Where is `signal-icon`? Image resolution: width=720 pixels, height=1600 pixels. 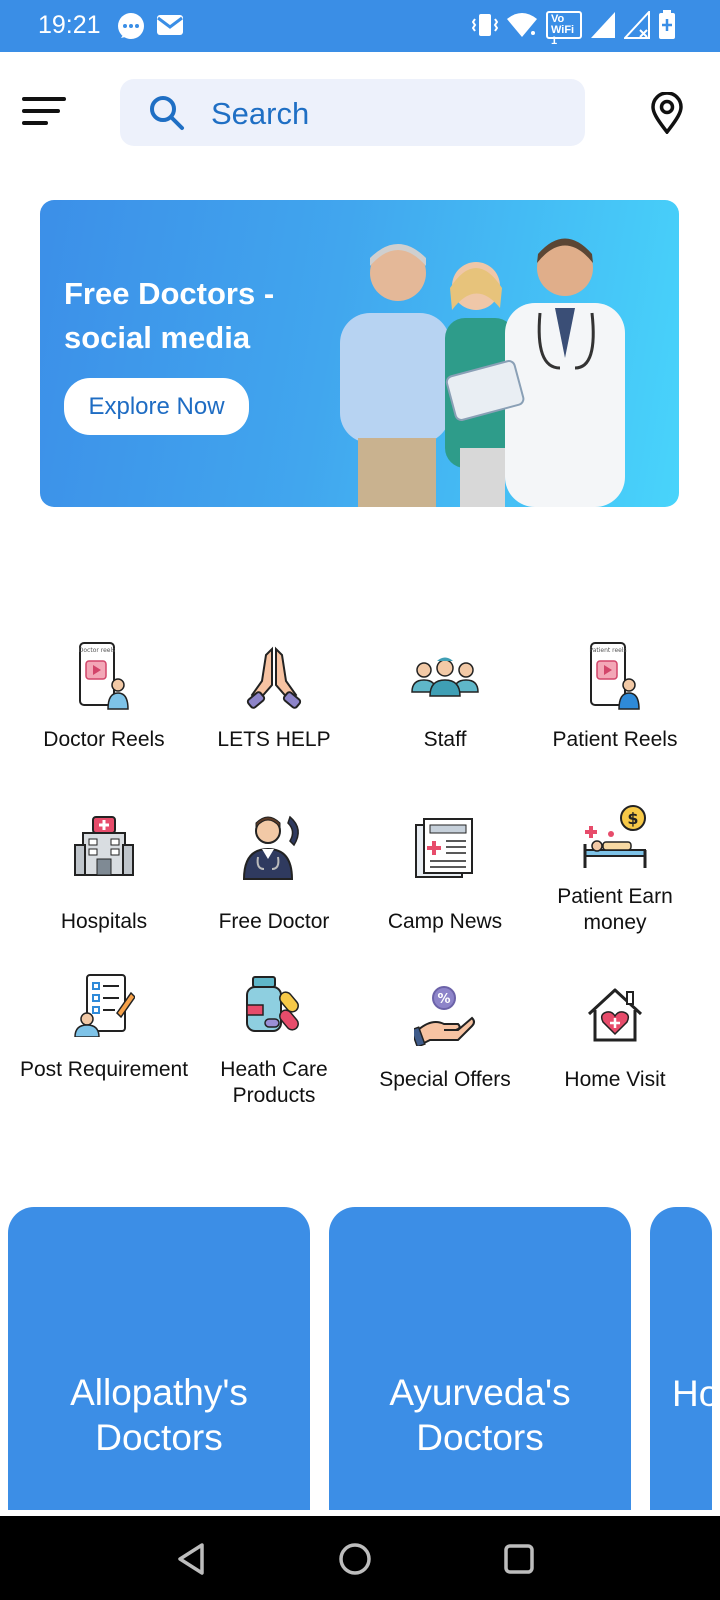 signal-icon is located at coordinates (603, 25).